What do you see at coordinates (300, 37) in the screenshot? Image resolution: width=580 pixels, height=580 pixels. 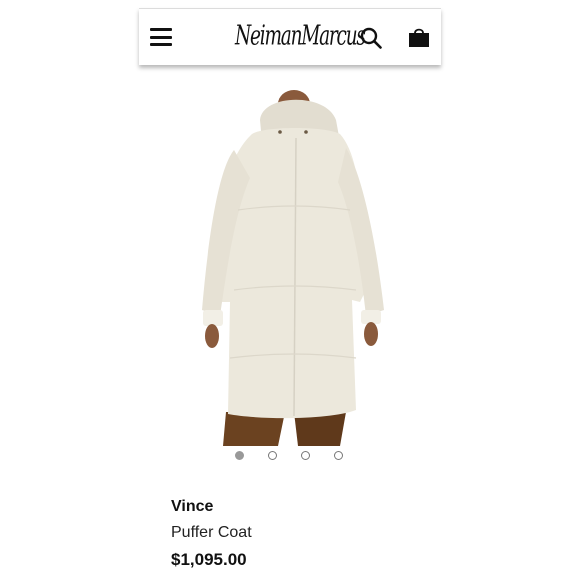 I see `neiman-marcus-logo: NeimanMarcus` at bounding box center [300, 37].